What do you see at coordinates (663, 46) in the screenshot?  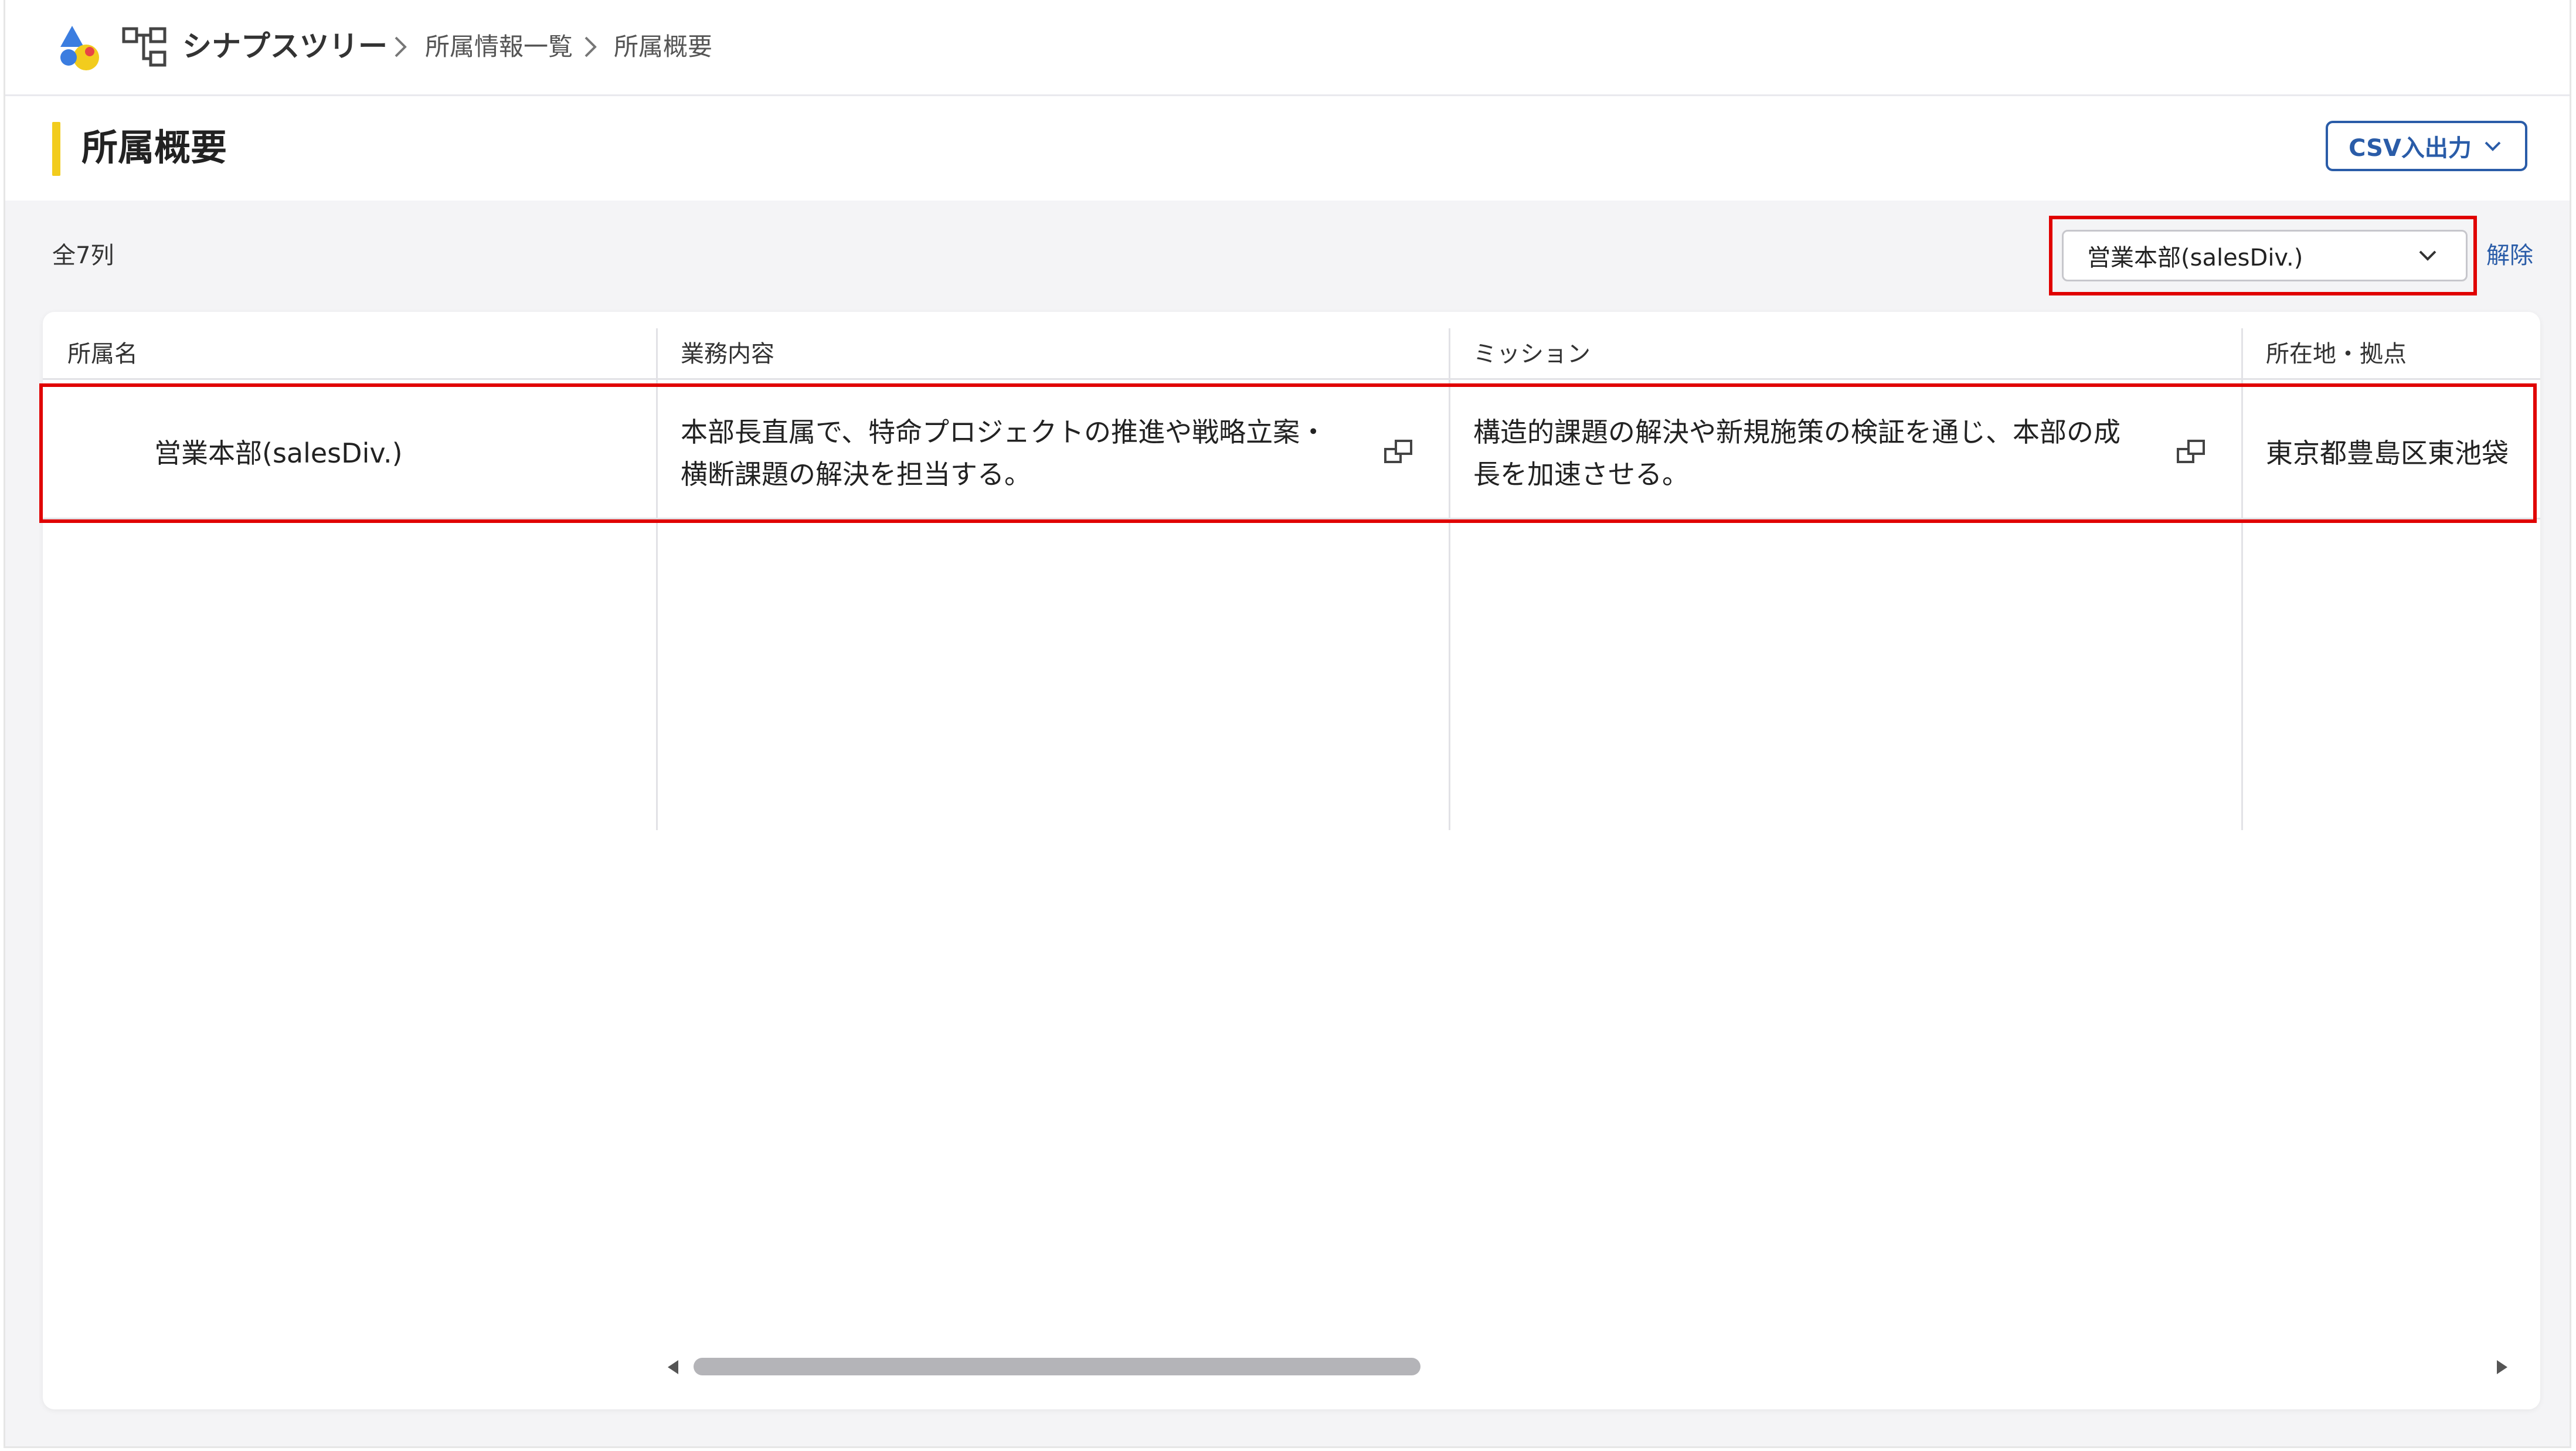 I see `breadcrumb-item-current: 所属概要` at bounding box center [663, 46].